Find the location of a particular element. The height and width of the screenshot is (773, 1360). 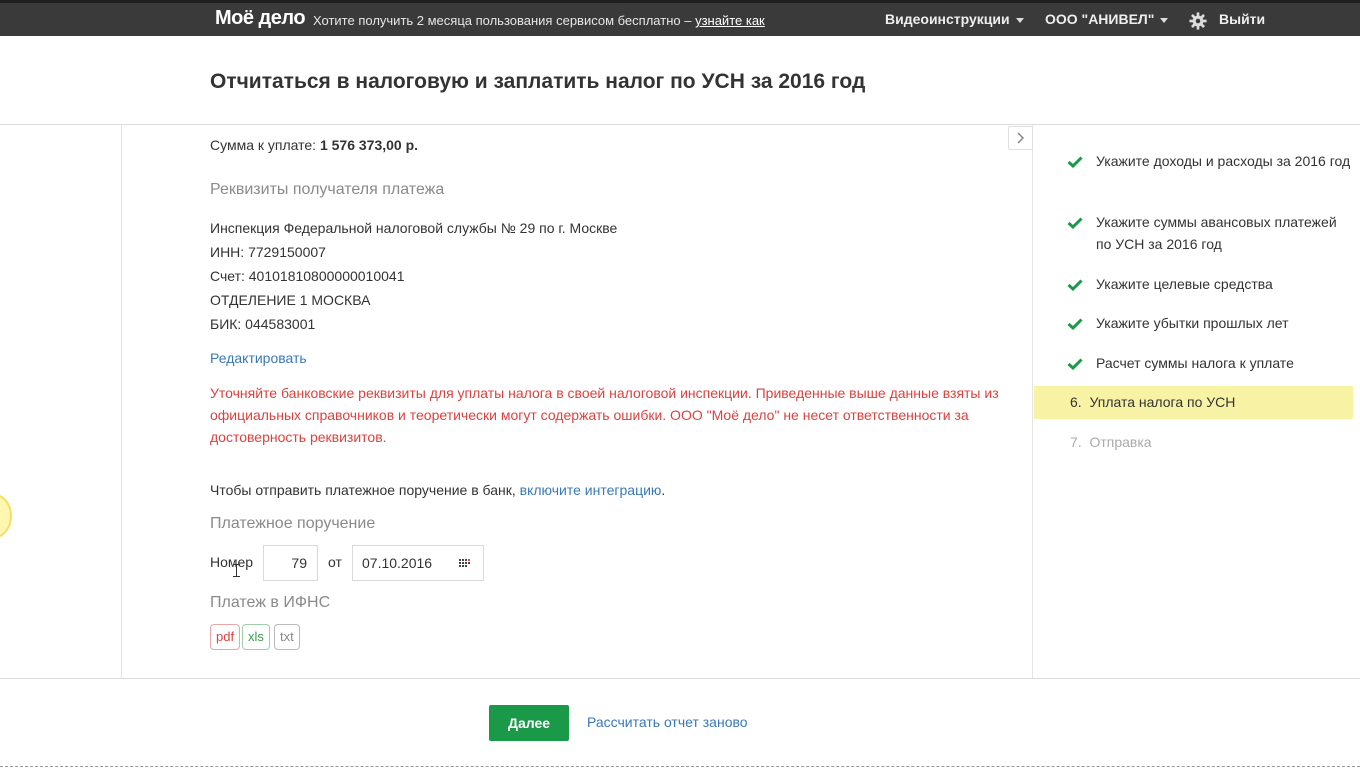

from-label: от is located at coordinates (335, 562).